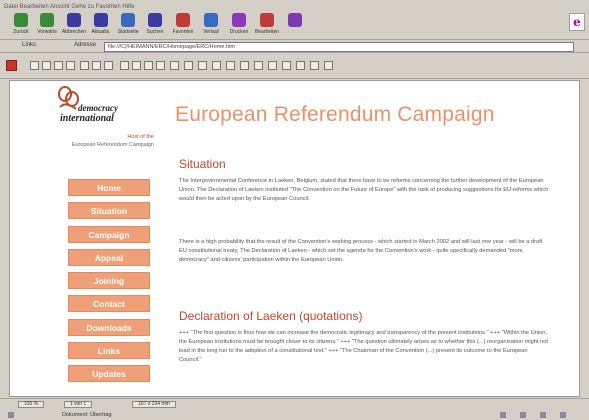  I want to click on toolbar-button-label: Bearbeiten, so click(267, 32).